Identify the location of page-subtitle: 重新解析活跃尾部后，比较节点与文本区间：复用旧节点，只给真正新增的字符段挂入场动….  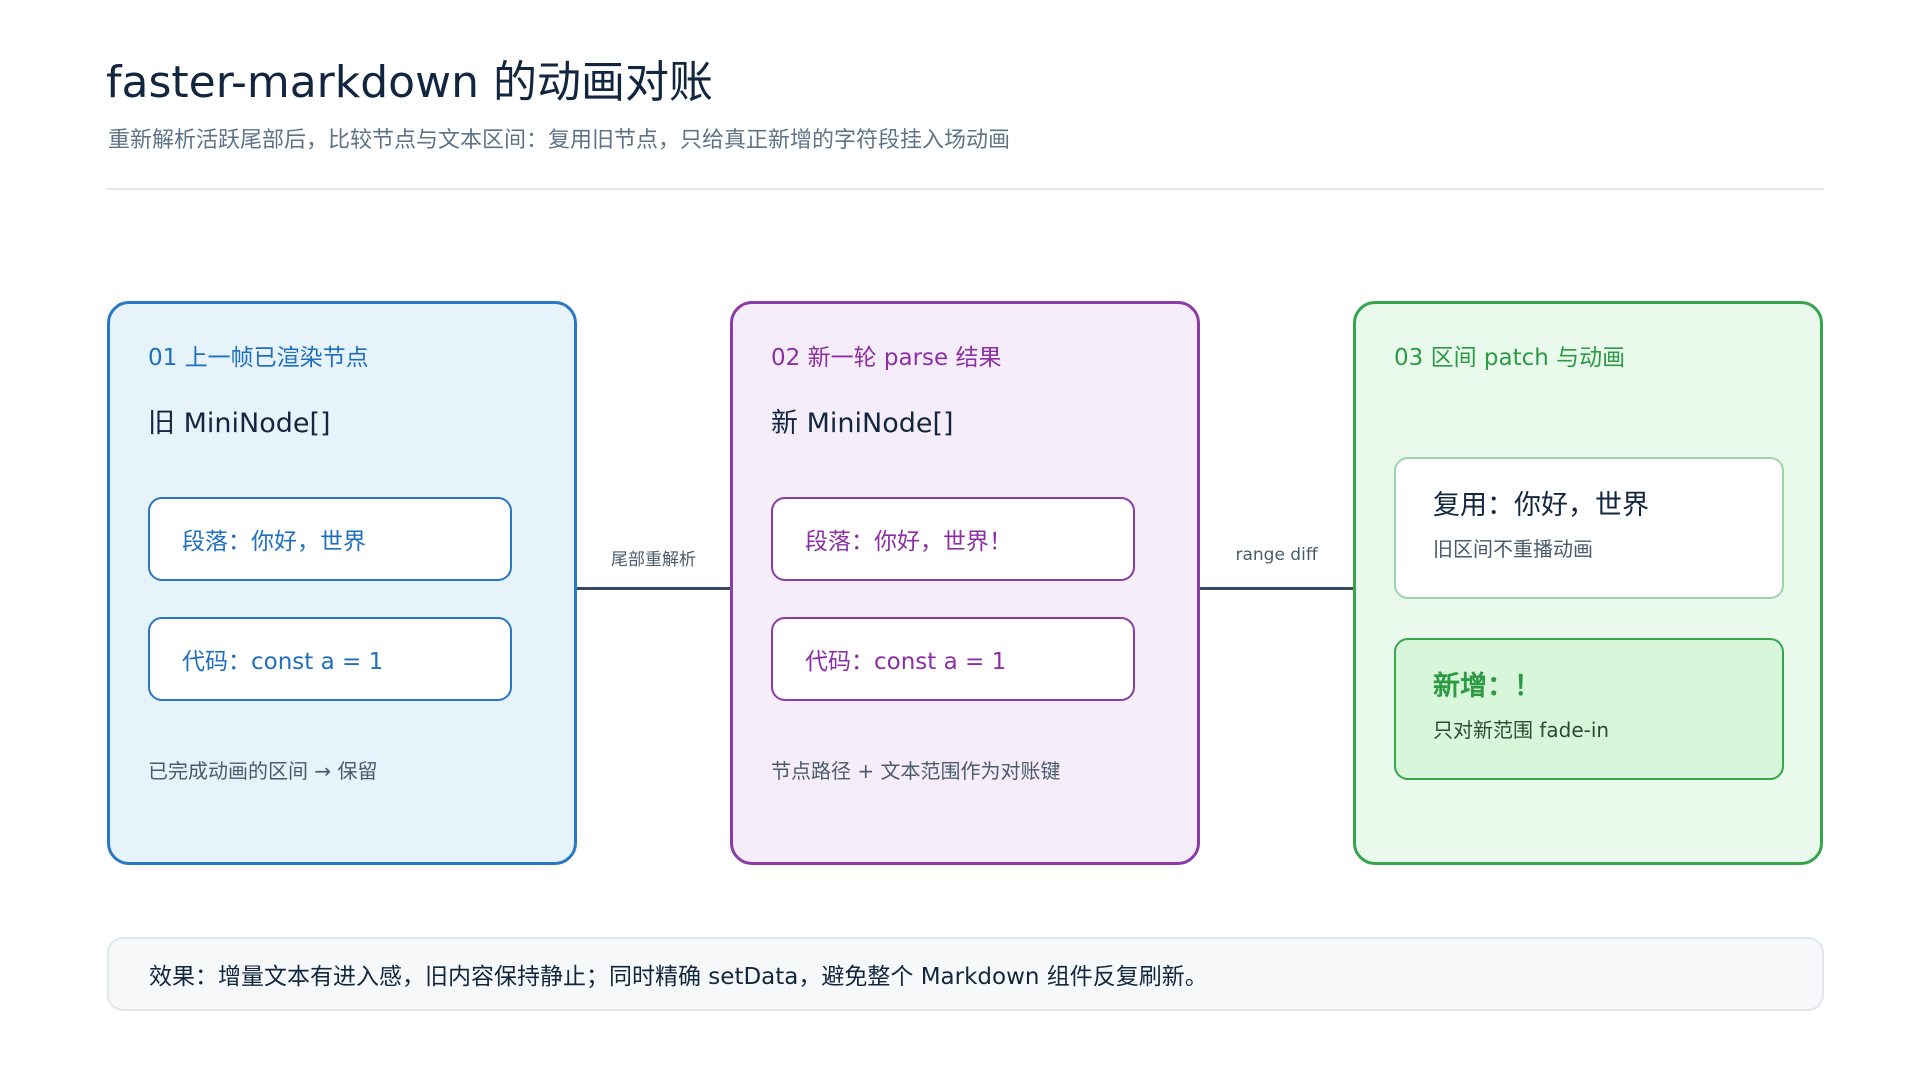
(559, 140).